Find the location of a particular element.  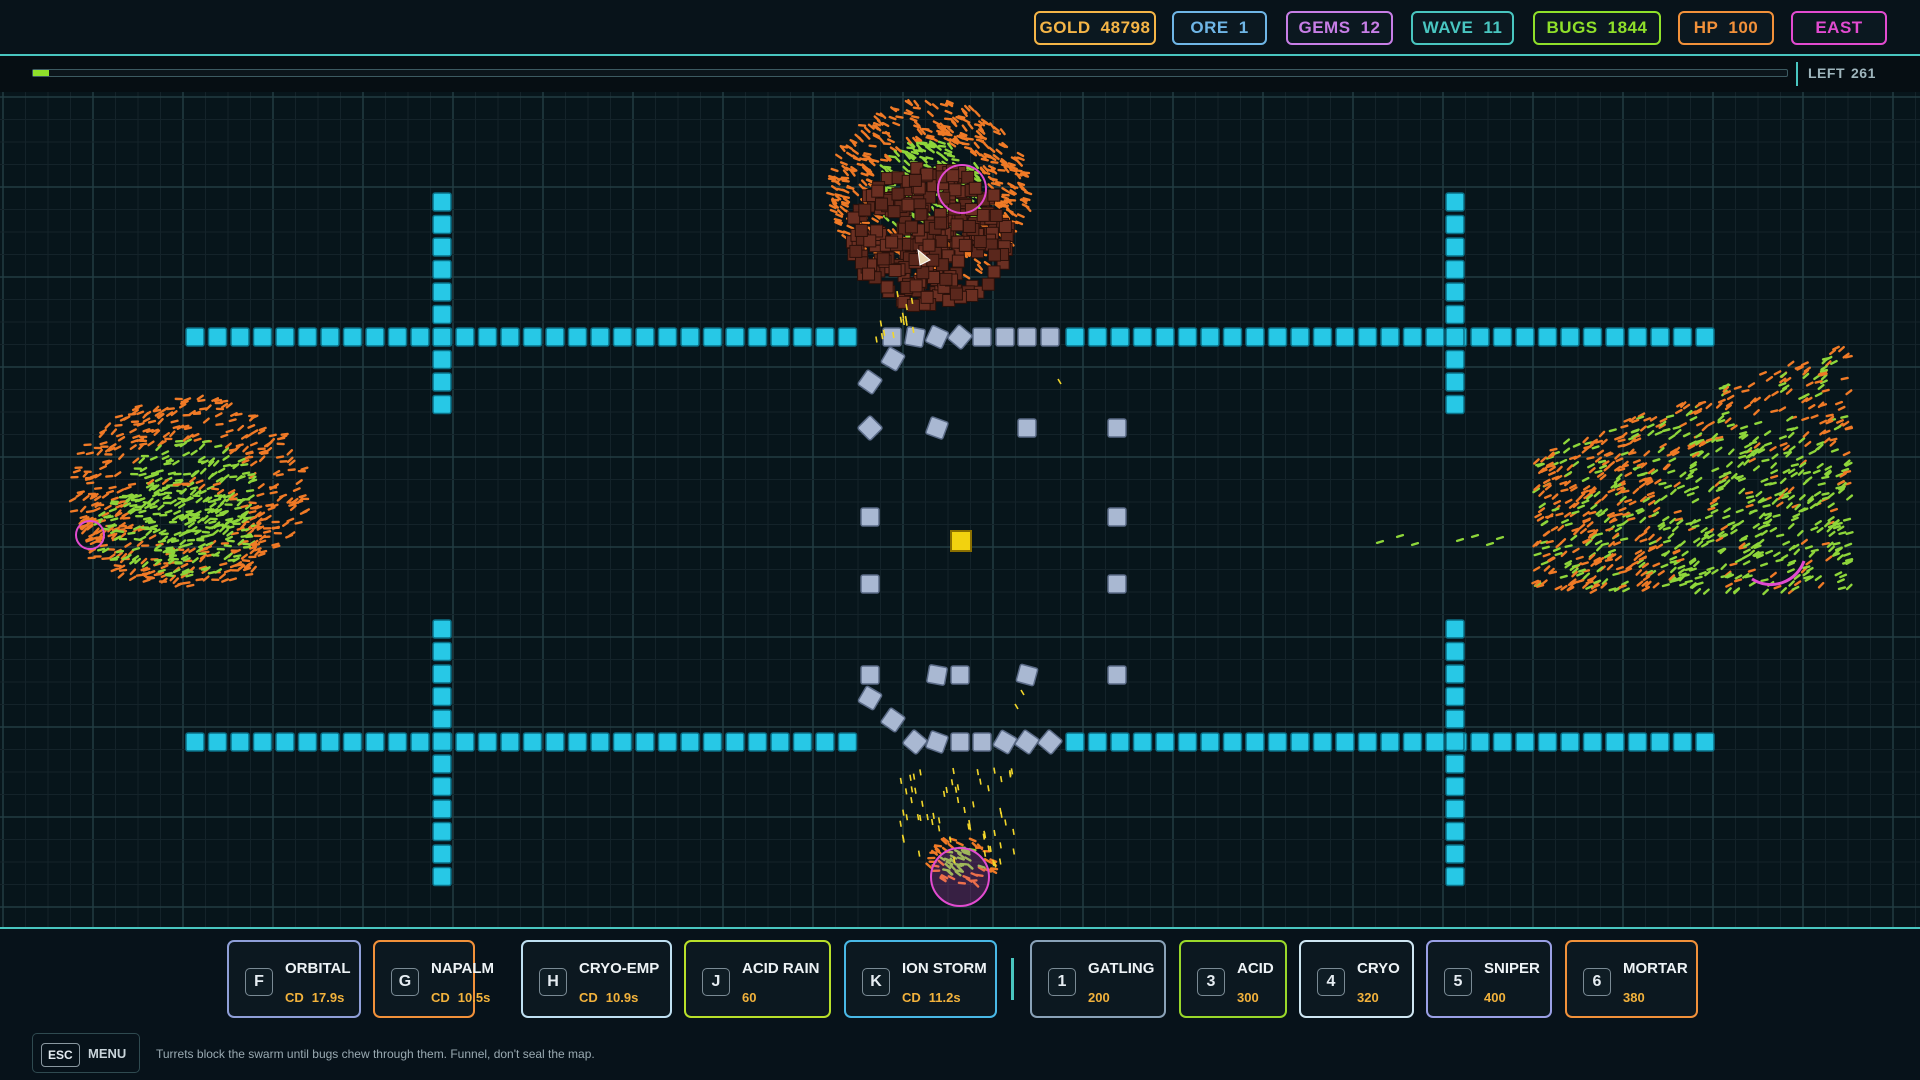

cost-value: 200 is located at coordinates (1099, 997).